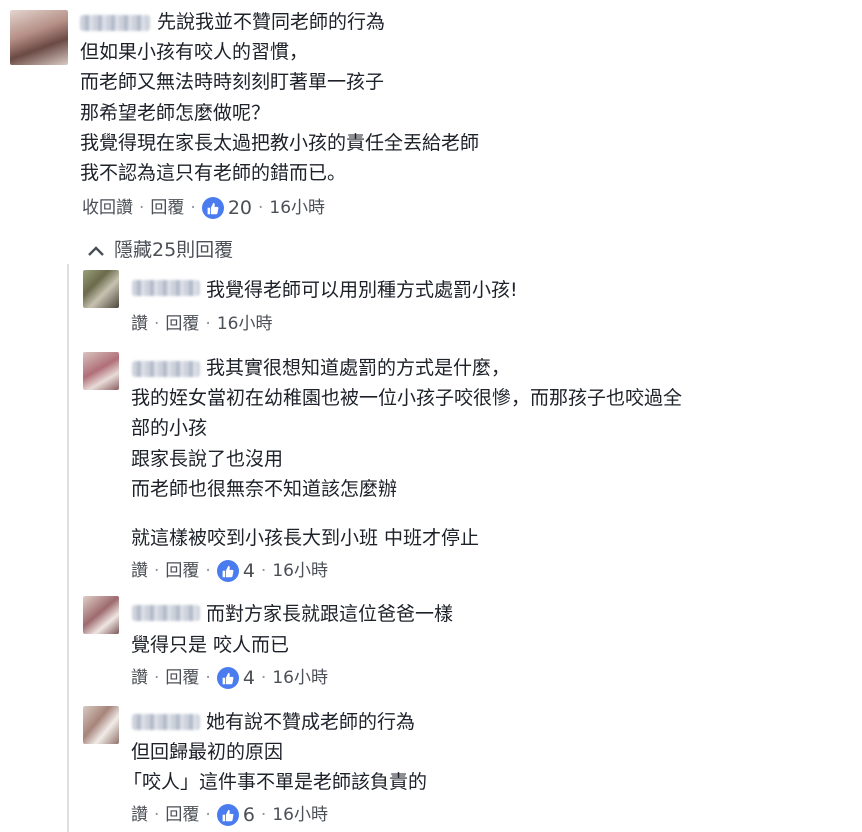  What do you see at coordinates (271, 22) in the screenshot?
I see `comment-text-line: 先說我並不贊同老師的行為` at bounding box center [271, 22].